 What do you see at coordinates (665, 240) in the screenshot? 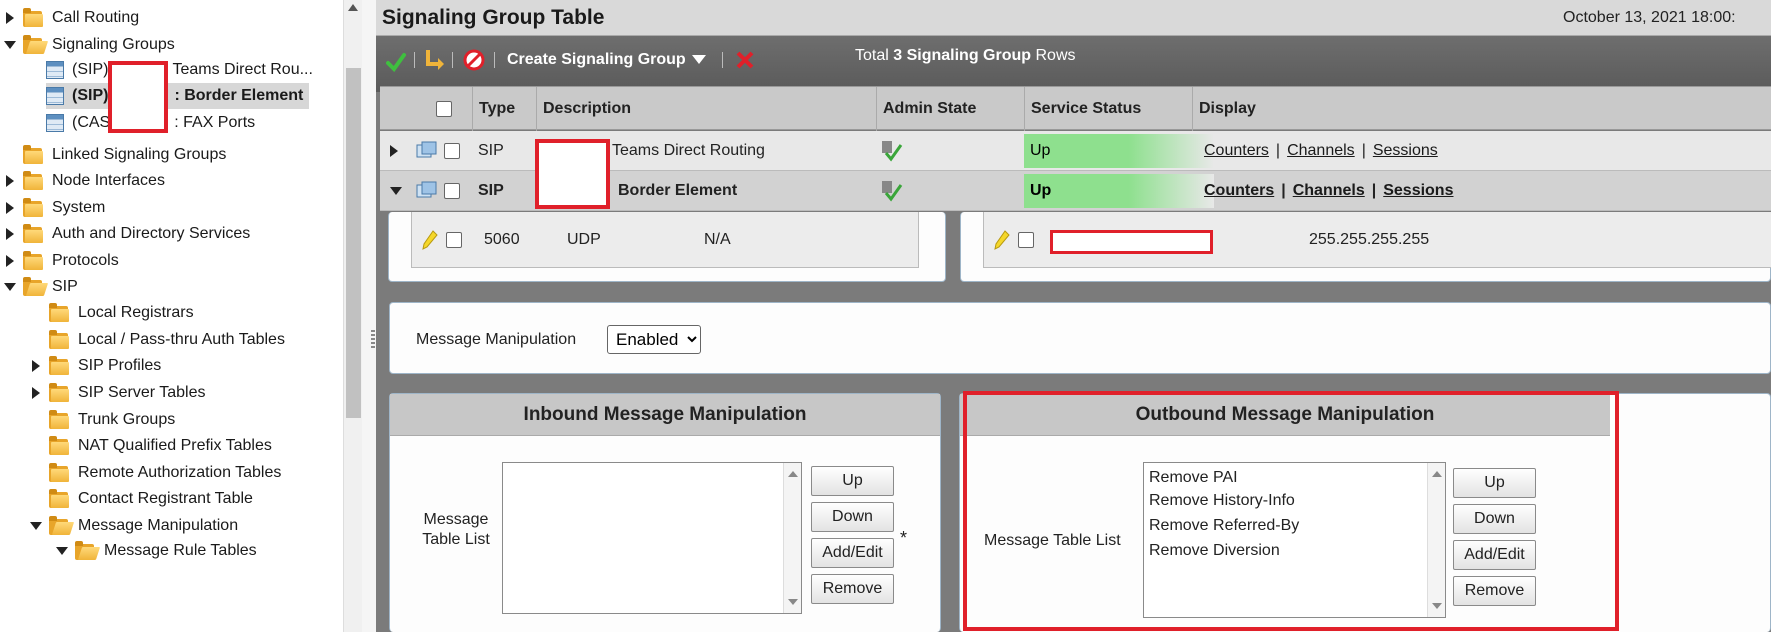
I see `listen-port-row: 5060 UDP N/A` at bounding box center [665, 240].